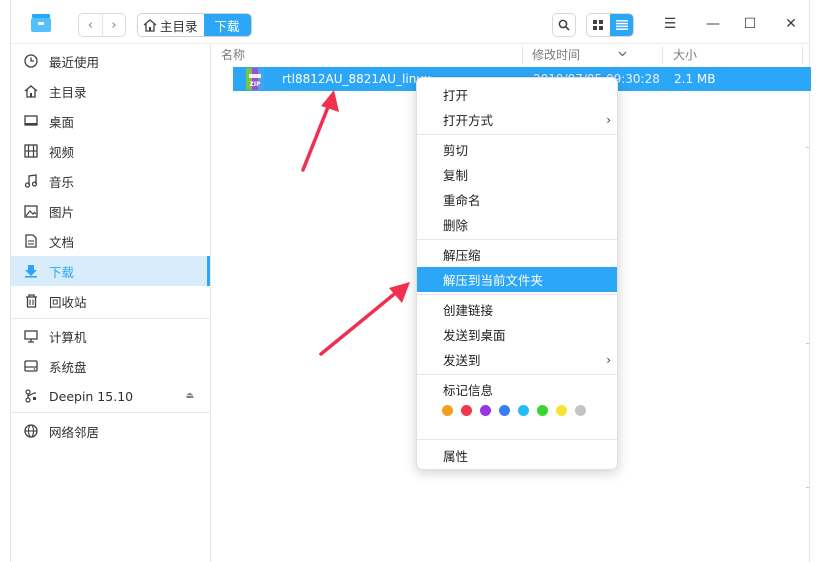 This screenshot has width=816, height=562. I want to click on sidebar-item-computer: 计算机, so click(110, 336).